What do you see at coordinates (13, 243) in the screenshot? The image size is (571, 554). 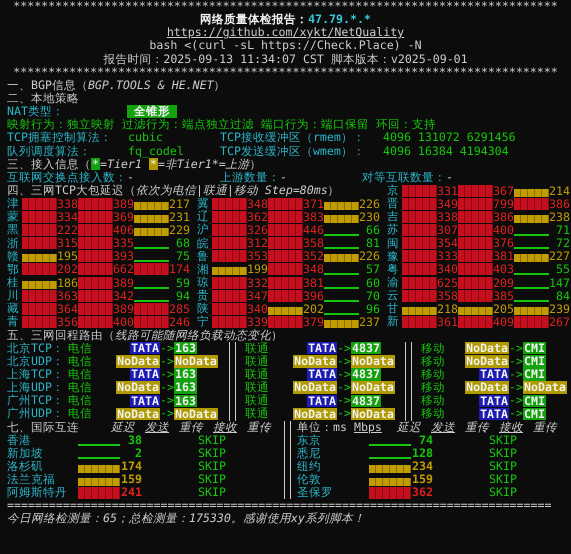 I see `region-name: 浙` at bounding box center [13, 243].